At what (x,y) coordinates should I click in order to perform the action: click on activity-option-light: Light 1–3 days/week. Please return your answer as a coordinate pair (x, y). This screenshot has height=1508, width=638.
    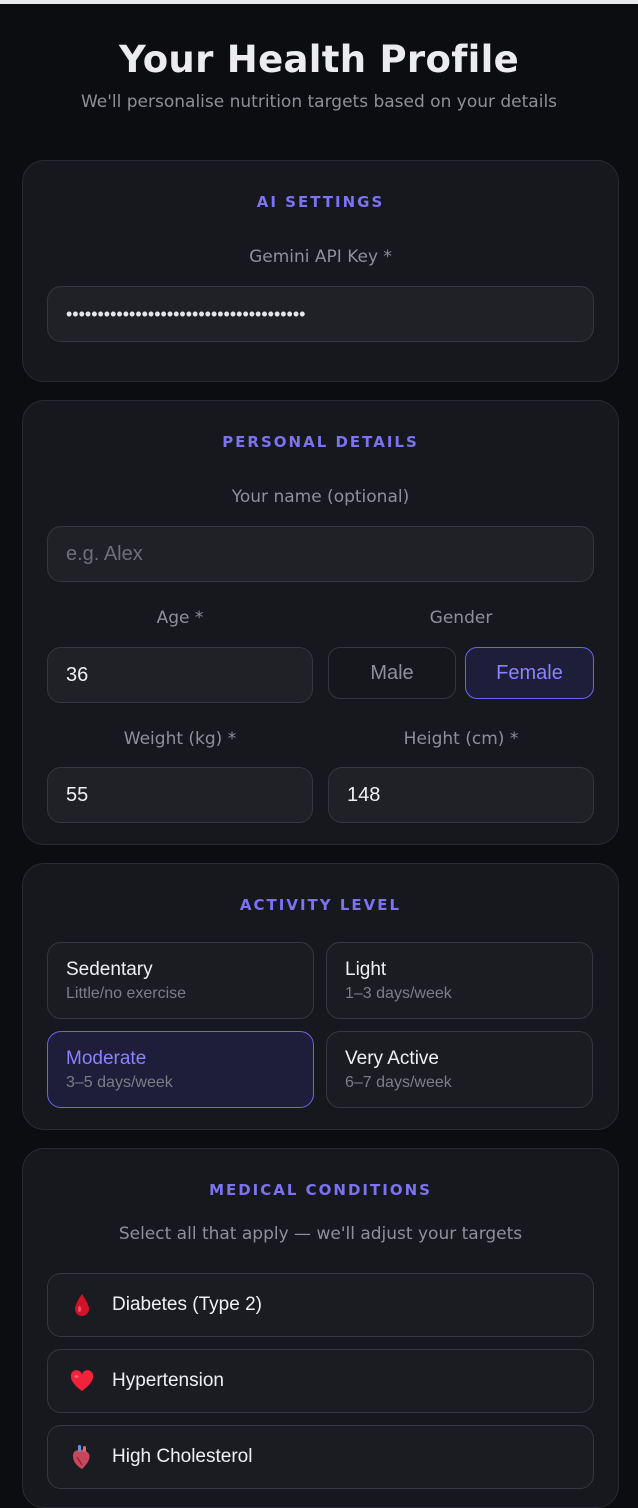
    Looking at the image, I should click on (459, 980).